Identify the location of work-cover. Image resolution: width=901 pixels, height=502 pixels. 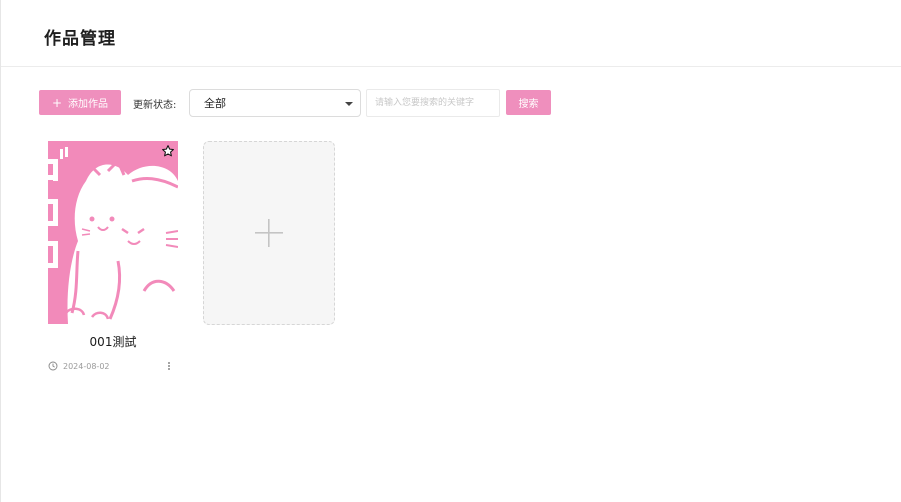
(113, 232).